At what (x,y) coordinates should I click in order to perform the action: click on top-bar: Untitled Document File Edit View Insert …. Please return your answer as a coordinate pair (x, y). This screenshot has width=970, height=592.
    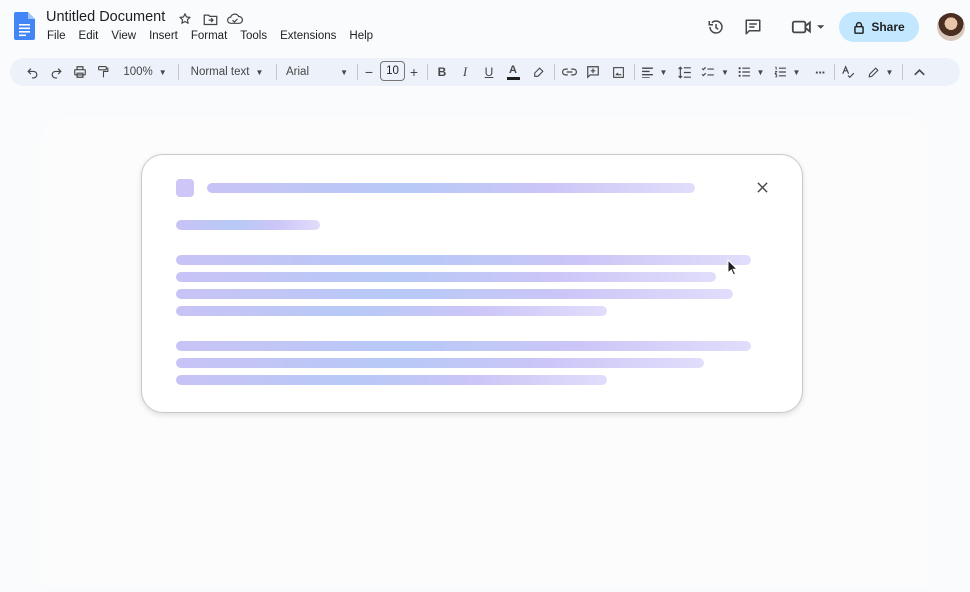
    Looking at the image, I should click on (485, 28).